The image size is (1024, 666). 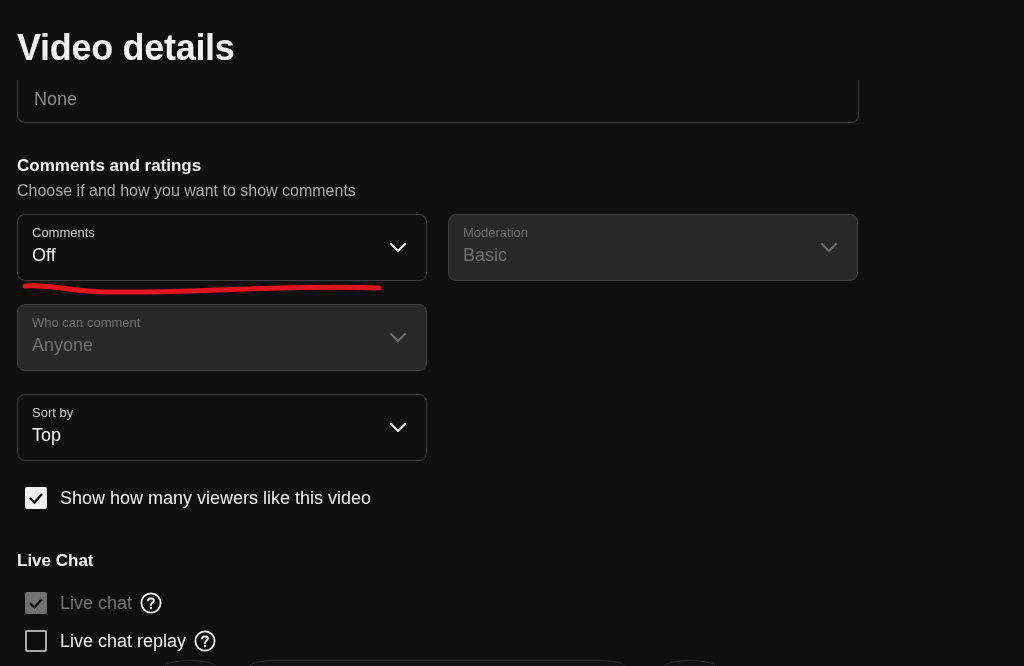 I want to click on checkbox-label: Show how many viewers like this video, so click(x=216, y=498).